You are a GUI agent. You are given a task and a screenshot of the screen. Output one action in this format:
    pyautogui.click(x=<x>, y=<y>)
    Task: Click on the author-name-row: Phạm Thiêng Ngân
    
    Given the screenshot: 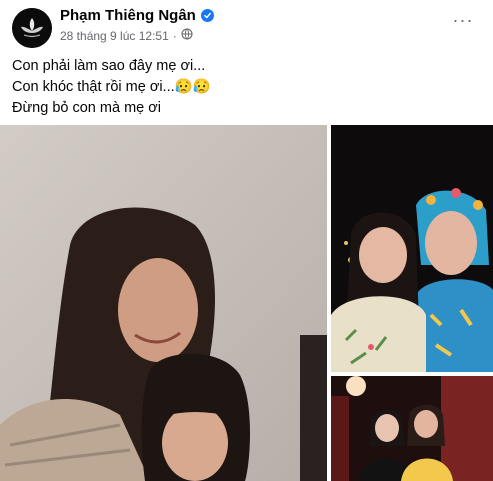 What is the action you would take?
    pyautogui.click(x=137, y=15)
    